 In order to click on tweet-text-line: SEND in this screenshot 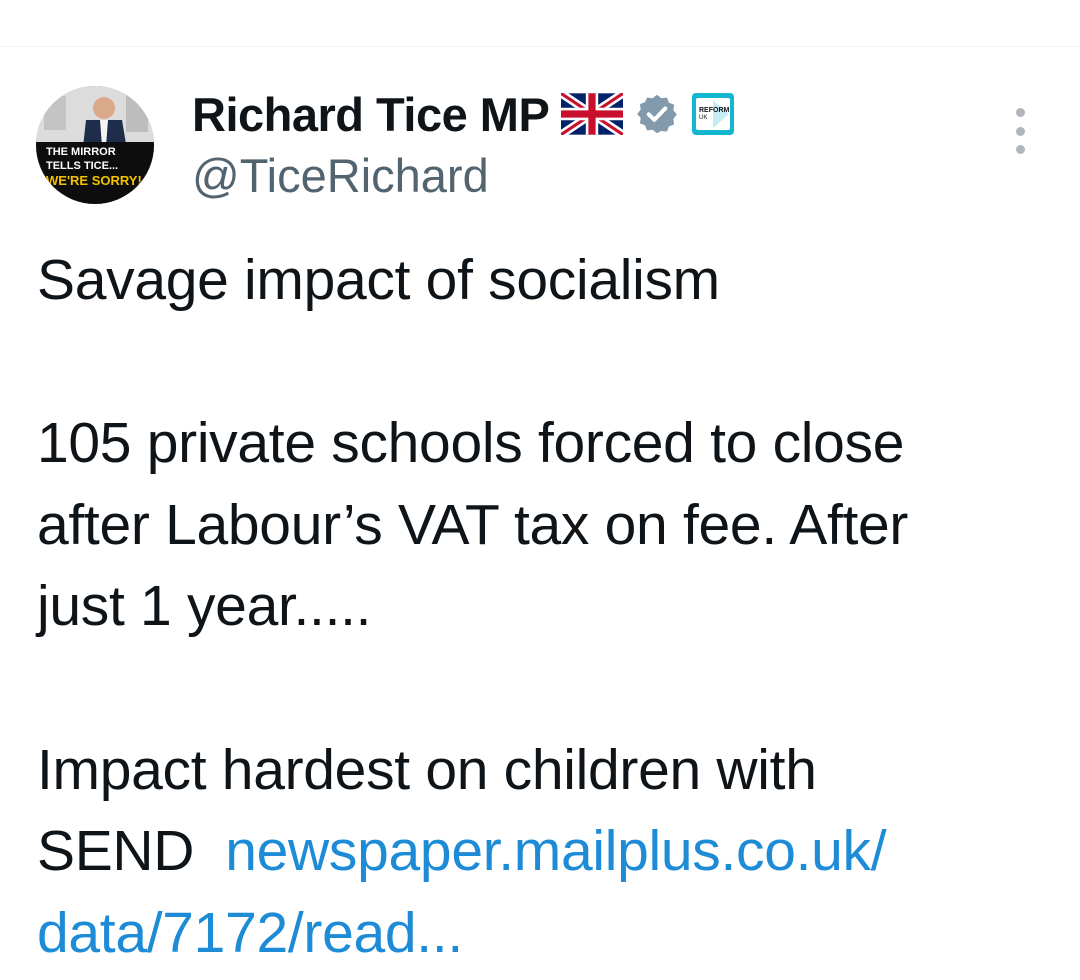, I will do `click(131, 851)`.